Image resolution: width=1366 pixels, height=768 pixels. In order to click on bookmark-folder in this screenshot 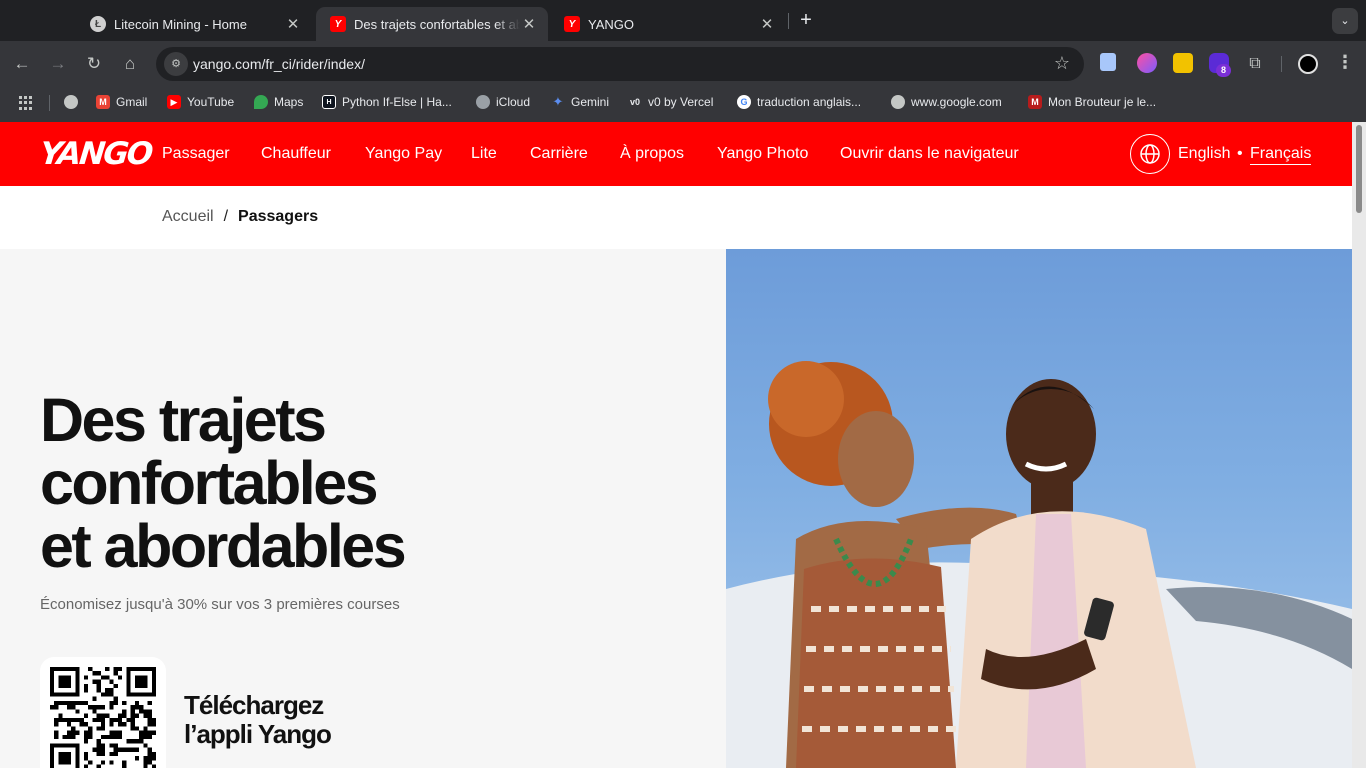, I will do `click(71, 102)`.